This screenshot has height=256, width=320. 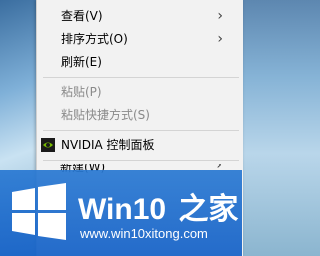 I want to click on nvidia-icon, so click(x=48, y=145).